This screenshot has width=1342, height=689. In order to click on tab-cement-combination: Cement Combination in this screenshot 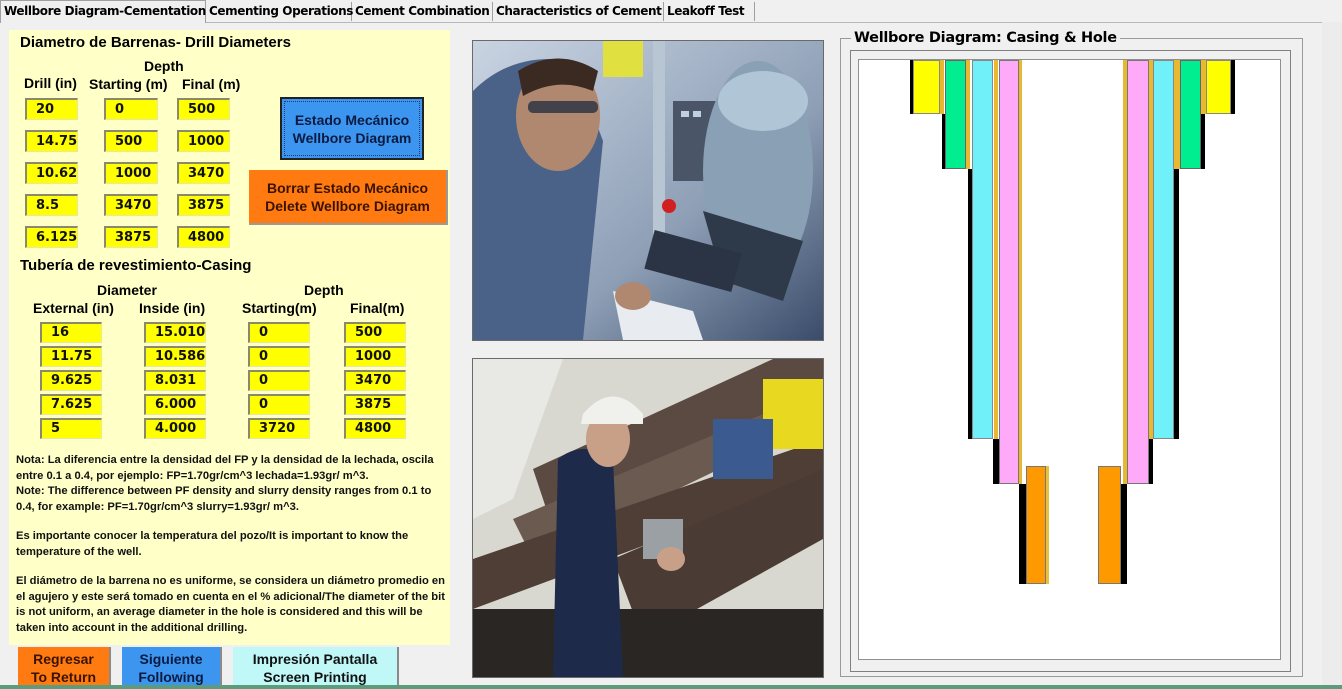, I will do `click(422, 11)`.